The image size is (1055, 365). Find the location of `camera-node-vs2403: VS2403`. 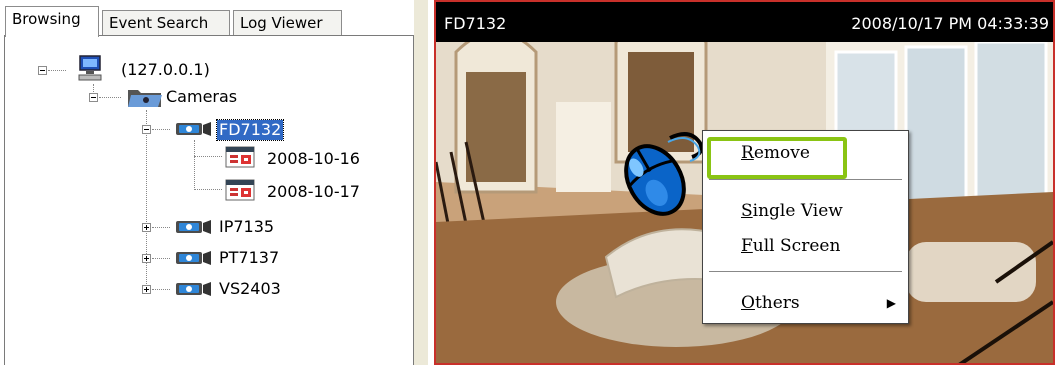

camera-node-vs2403: VS2403 is located at coordinates (250, 289).